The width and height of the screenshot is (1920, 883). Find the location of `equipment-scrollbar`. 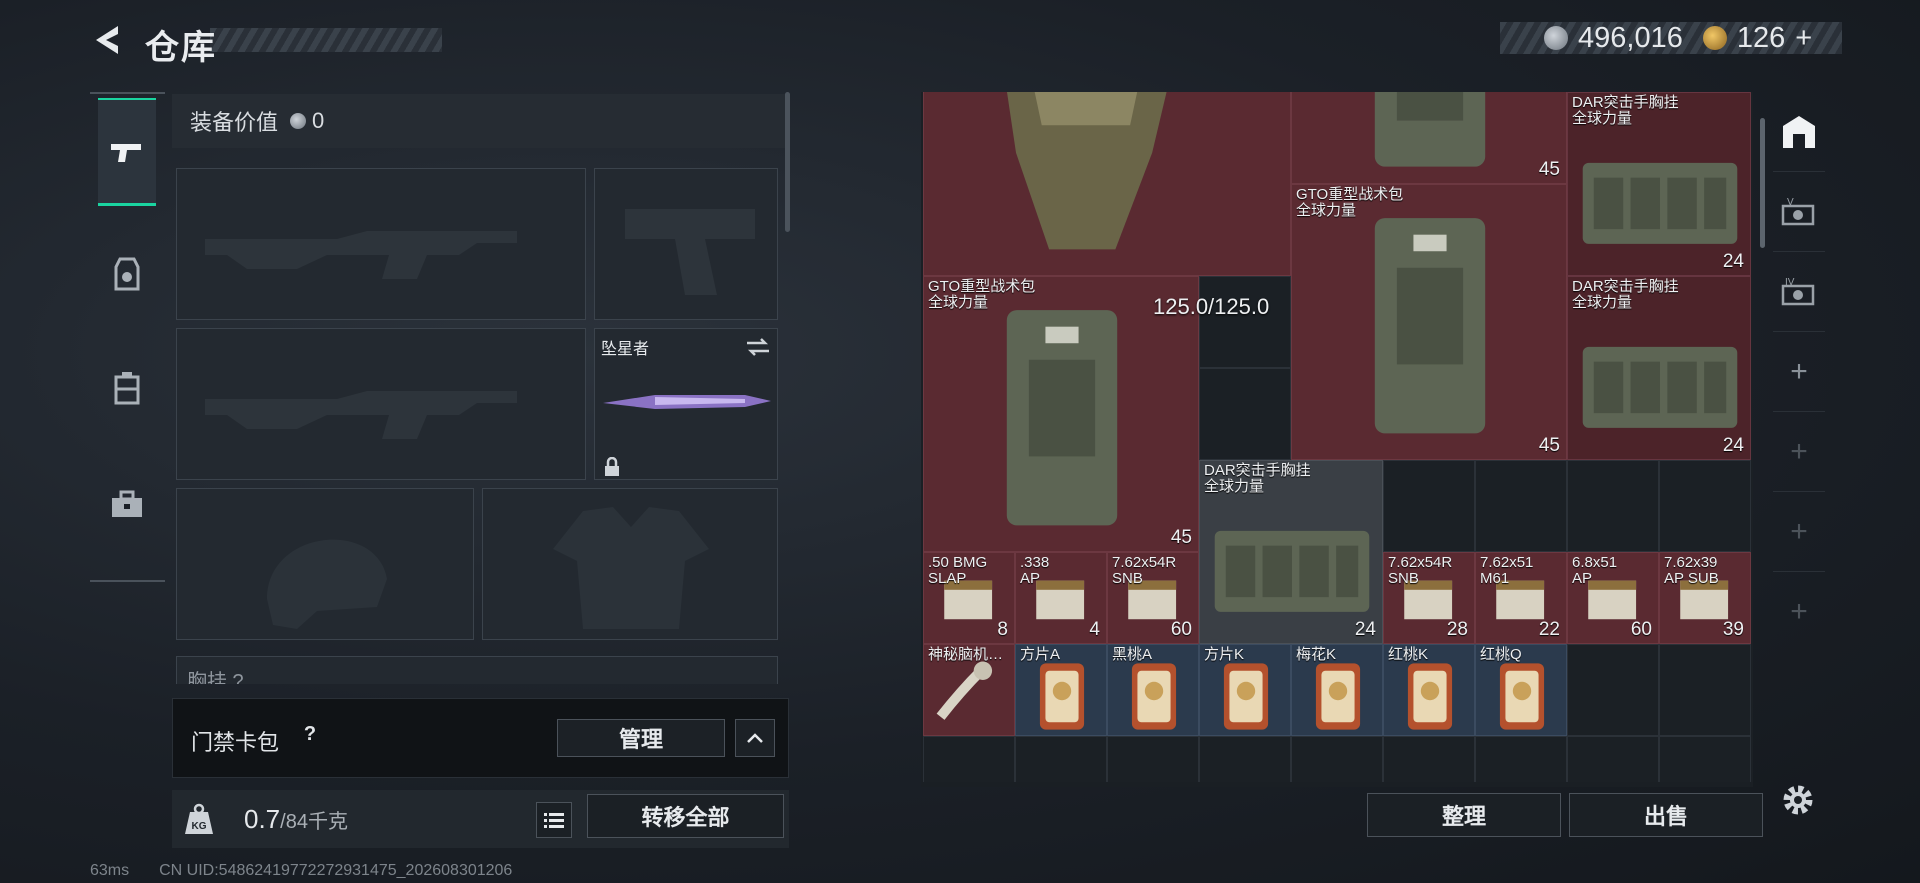

equipment-scrollbar is located at coordinates (787, 162).